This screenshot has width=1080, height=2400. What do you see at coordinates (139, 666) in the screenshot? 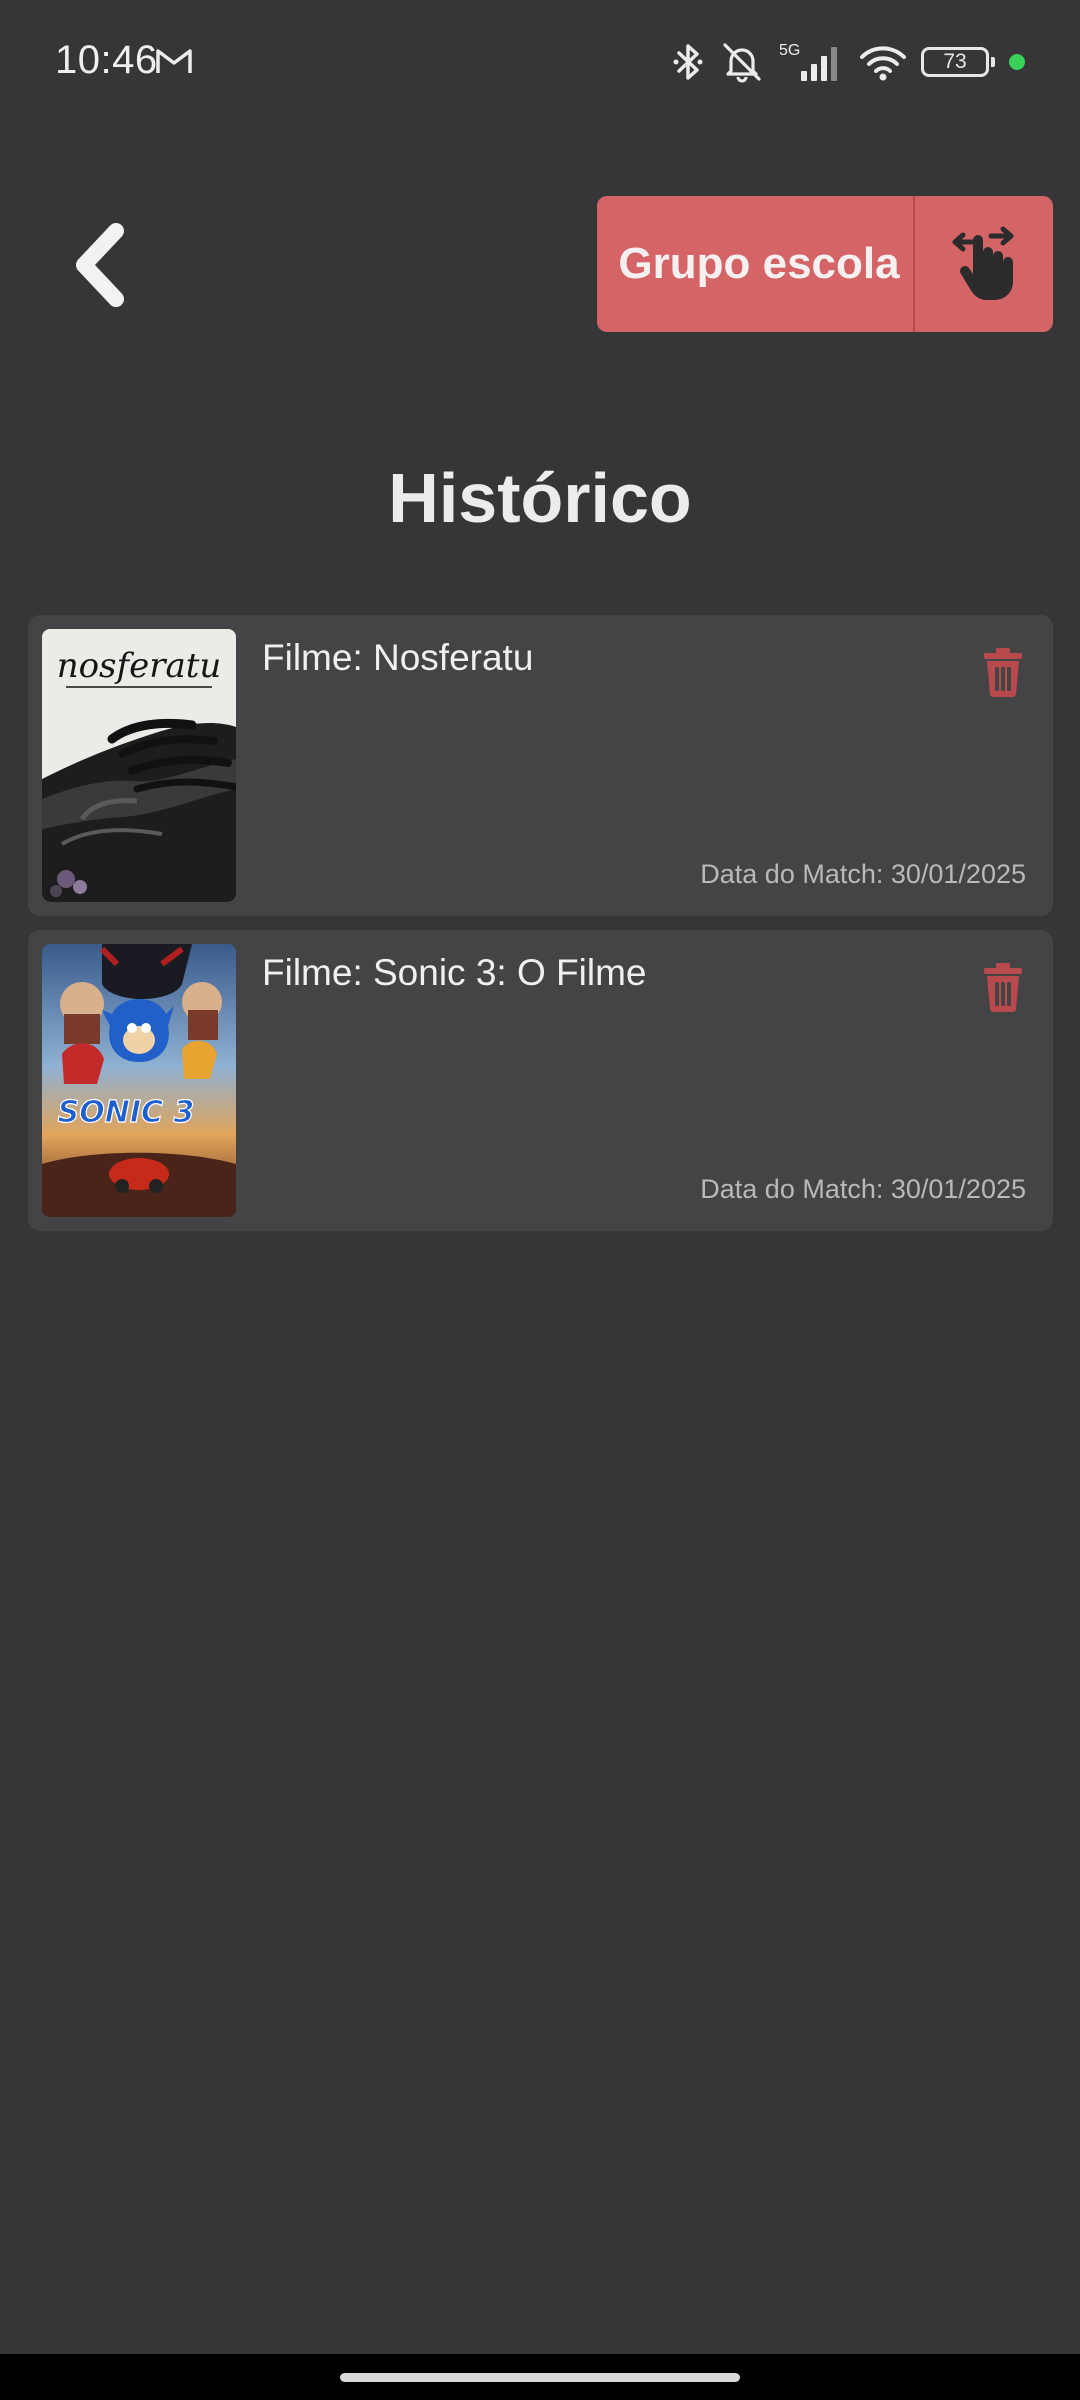
I see `poster-title: nosferatu` at bounding box center [139, 666].